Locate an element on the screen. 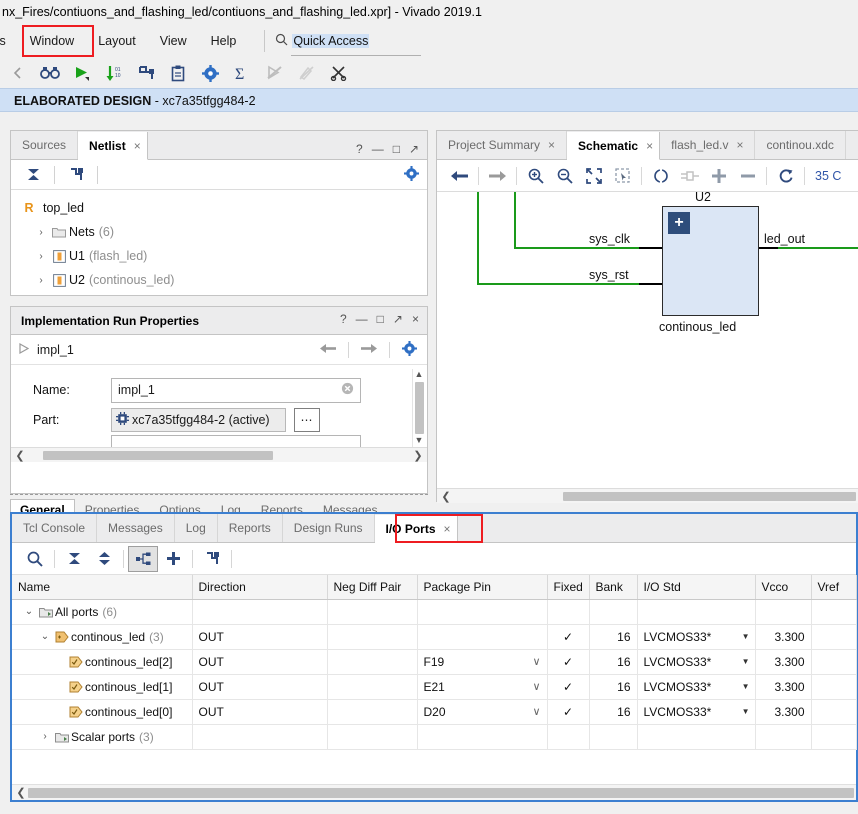  vscroll-thumb is located at coordinates (419, 408).